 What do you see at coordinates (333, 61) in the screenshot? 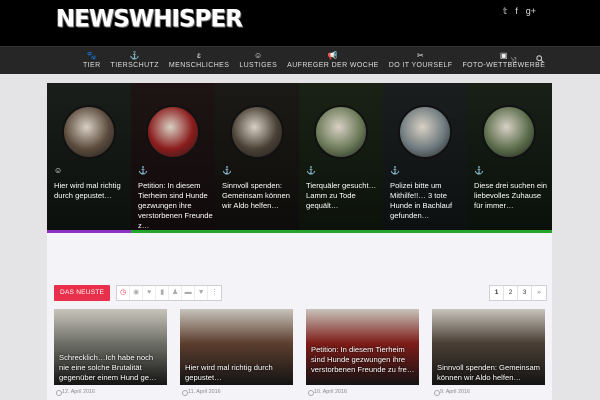
I see `nav-item-aufreger: 📢 AUFREGER DER WOCHE` at bounding box center [333, 61].